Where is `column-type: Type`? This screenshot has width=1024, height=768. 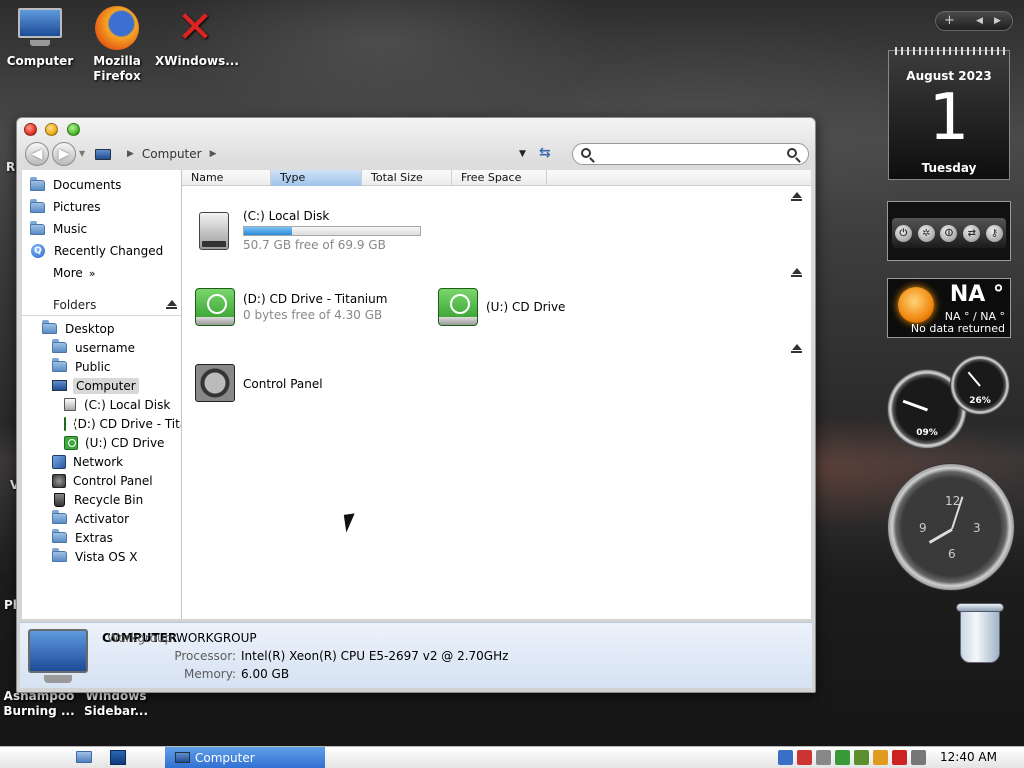
column-type: Type is located at coordinates (316, 178).